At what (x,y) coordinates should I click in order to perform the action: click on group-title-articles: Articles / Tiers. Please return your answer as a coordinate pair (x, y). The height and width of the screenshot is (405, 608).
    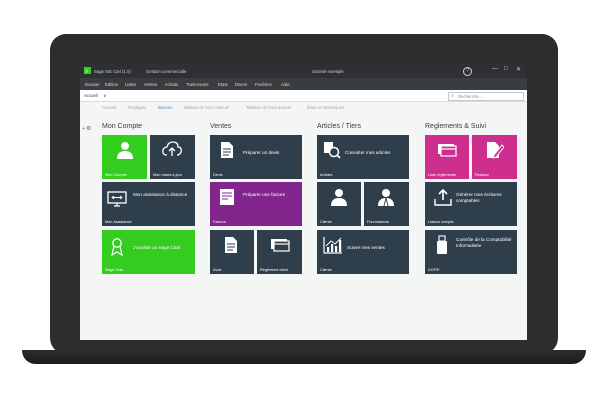
    Looking at the image, I should click on (339, 126).